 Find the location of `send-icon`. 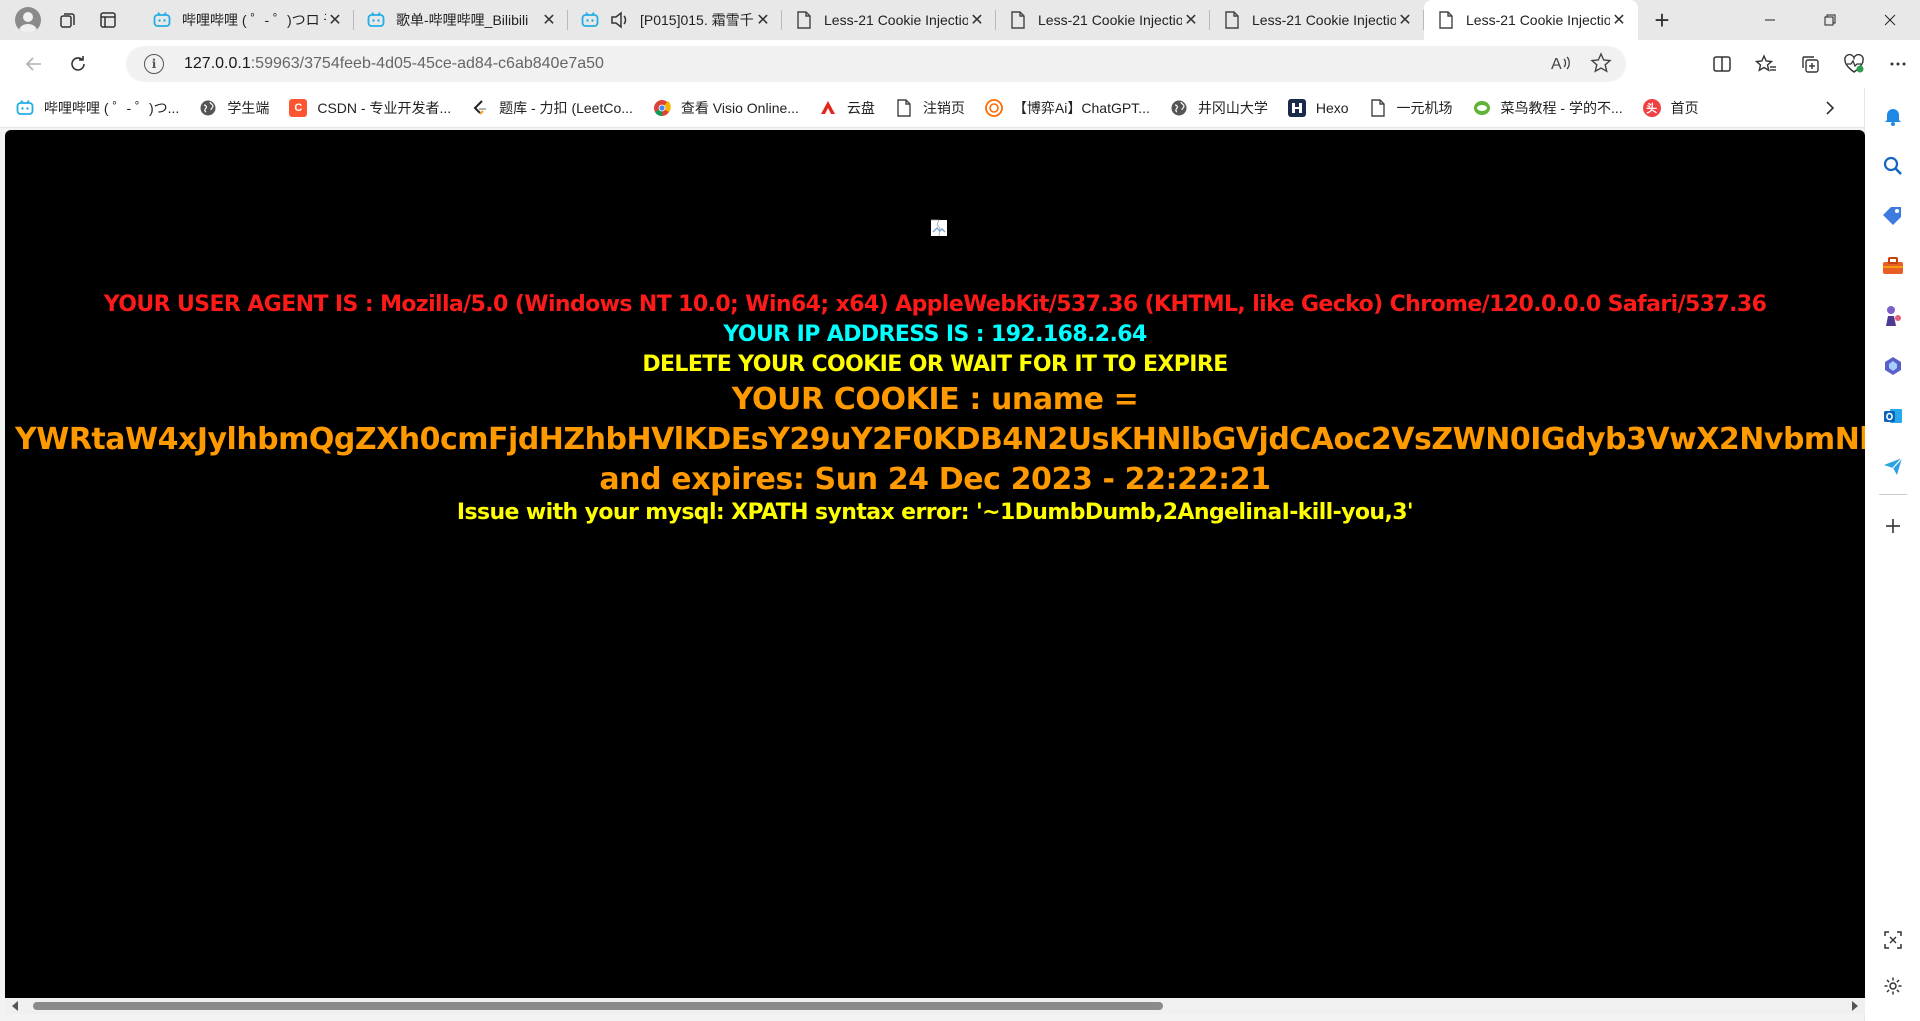

send-icon is located at coordinates (1893, 466).